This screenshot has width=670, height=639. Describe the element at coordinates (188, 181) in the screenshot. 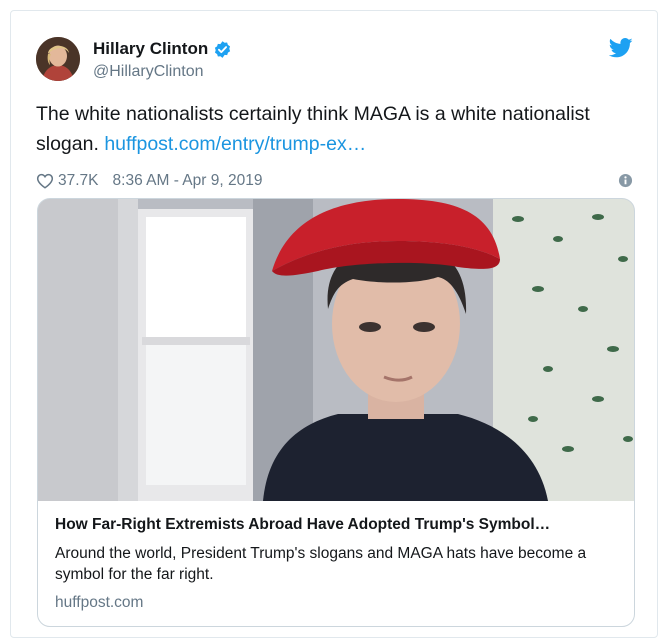

I see `timestamp: 8:36 AM - Apr 9, 2019` at that location.